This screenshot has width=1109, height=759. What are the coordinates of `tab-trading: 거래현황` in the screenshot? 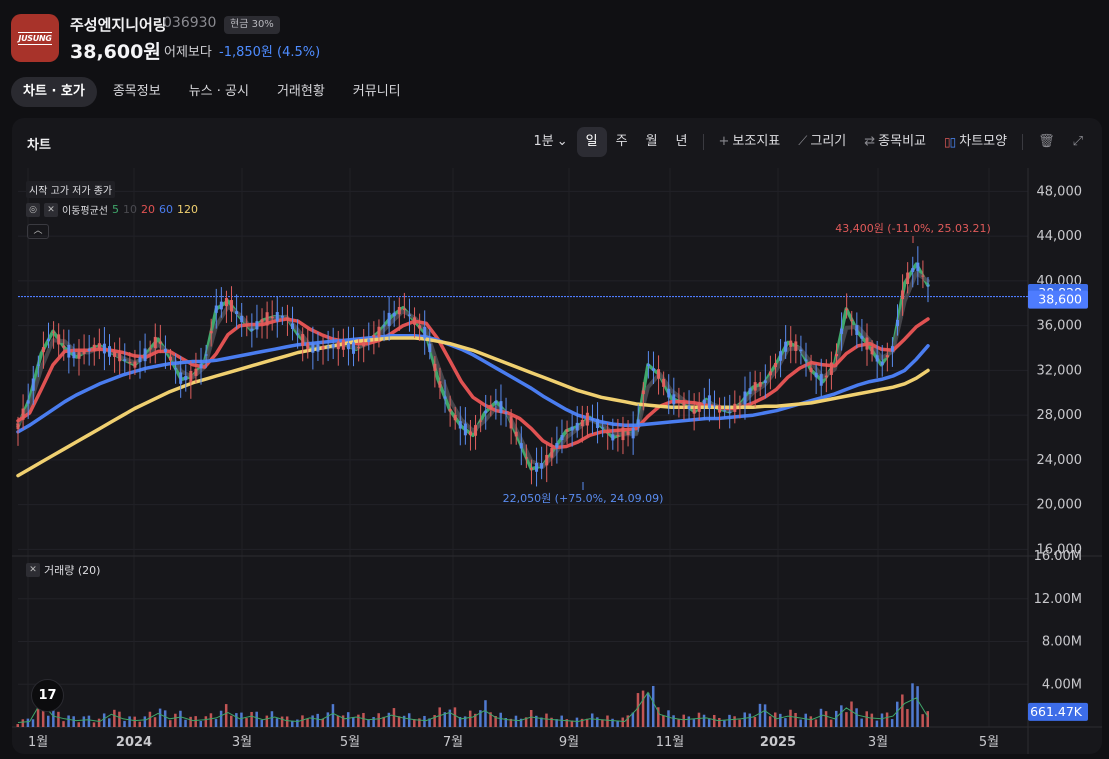 It's located at (301, 92).